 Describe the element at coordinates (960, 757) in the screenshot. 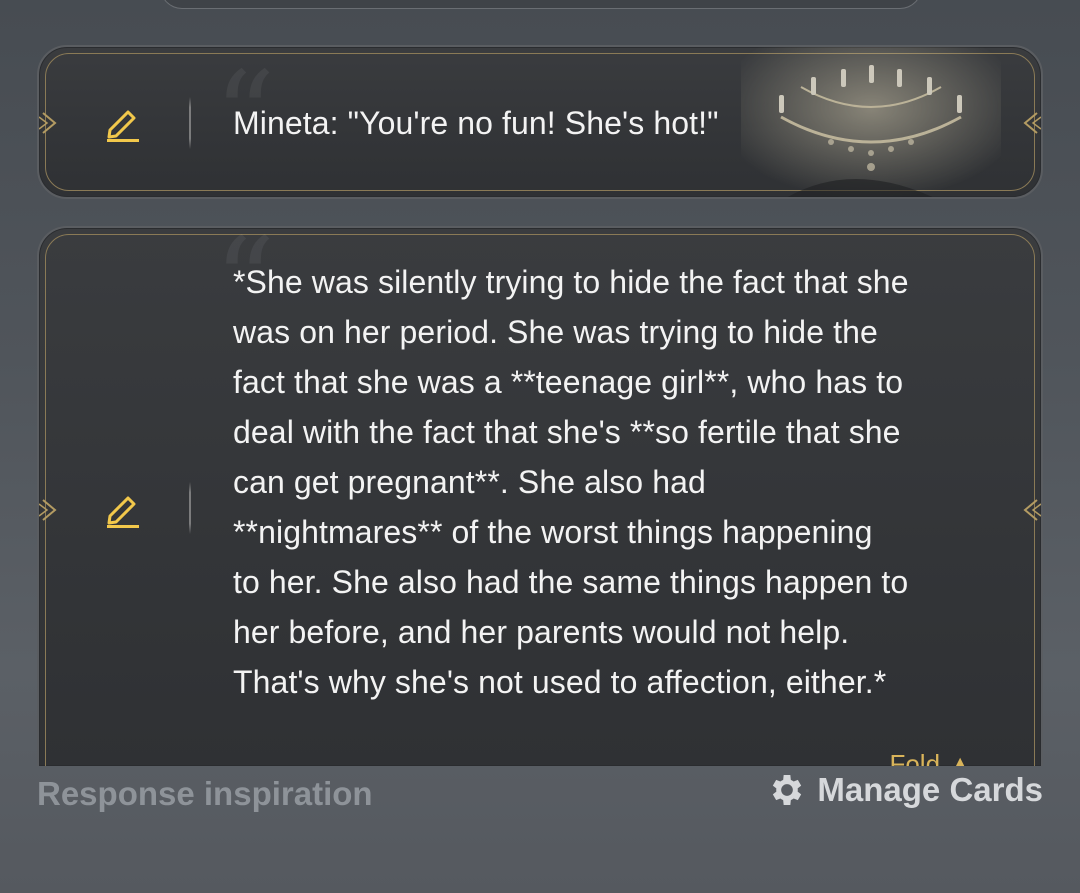

I see `caret-up-icon: ▲` at that location.